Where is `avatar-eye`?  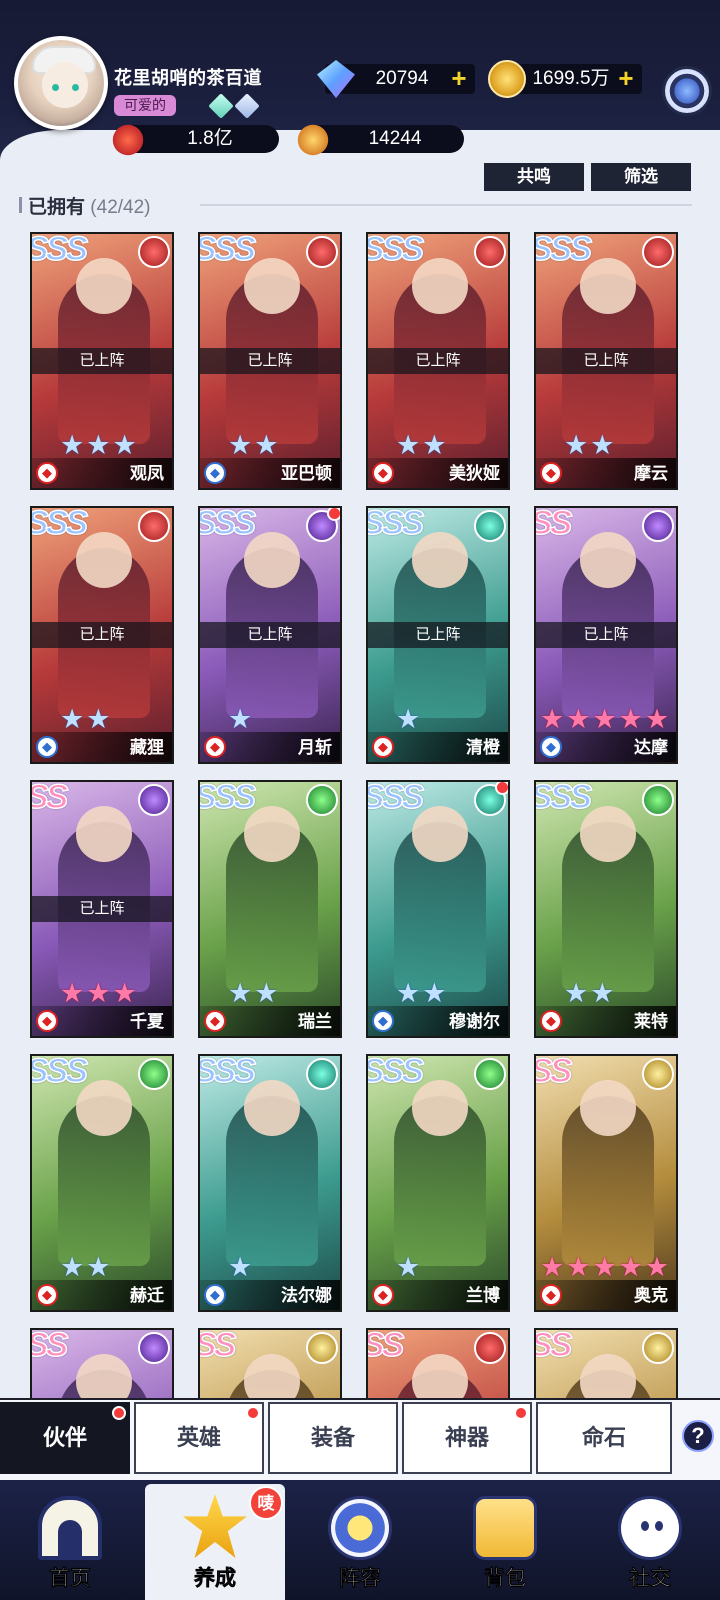
avatar-eye is located at coordinates (75, 87).